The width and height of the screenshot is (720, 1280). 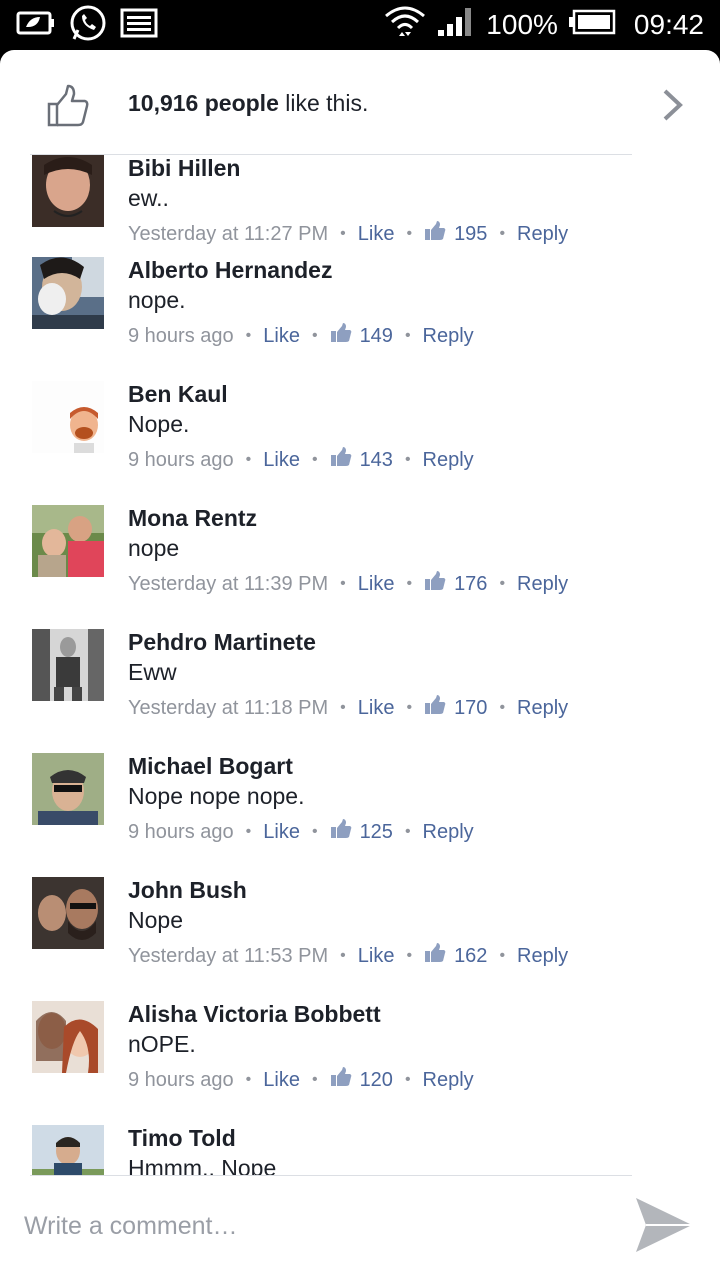 What do you see at coordinates (668, 24) in the screenshot?
I see `clock: 09:42` at bounding box center [668, 24].